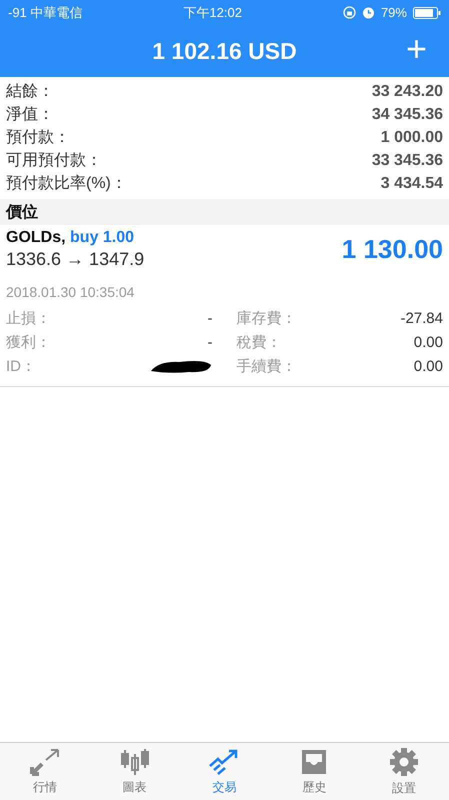 This screenshot has height=800, width=449. Describe the element at coordinates (393, 12) in the screenshot. I see `battery-percent: 79%` at that location.